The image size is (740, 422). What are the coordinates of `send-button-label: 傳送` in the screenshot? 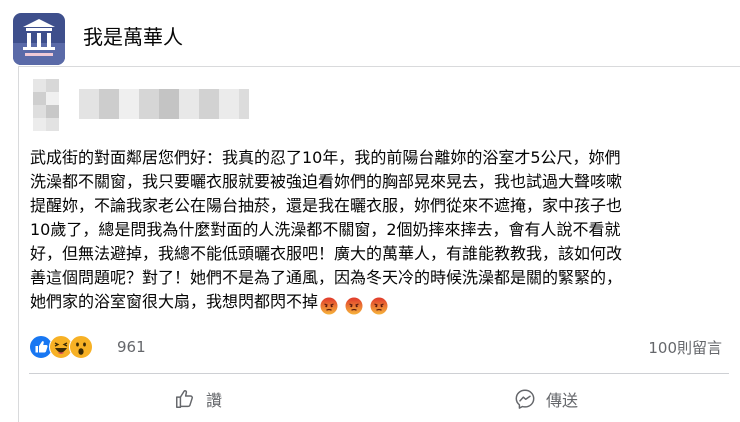 It's located at (562, 400).